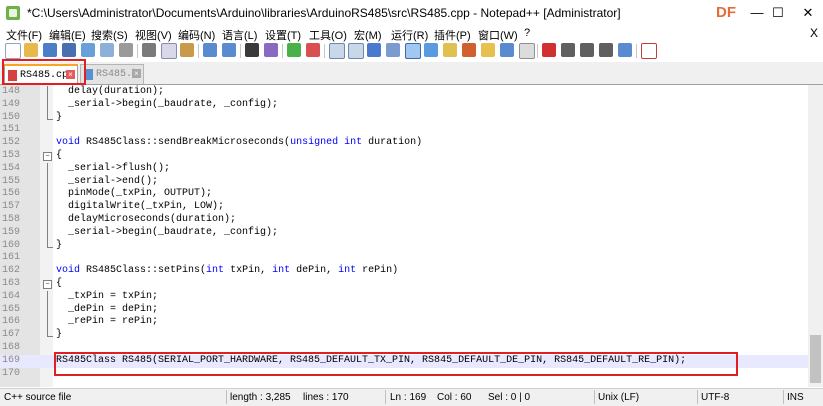 Image resolution: width=823 pixels, height=406 pixels. I want to click on tab-rs485-cpp: RS485.cpp ×, so click(41, 74).